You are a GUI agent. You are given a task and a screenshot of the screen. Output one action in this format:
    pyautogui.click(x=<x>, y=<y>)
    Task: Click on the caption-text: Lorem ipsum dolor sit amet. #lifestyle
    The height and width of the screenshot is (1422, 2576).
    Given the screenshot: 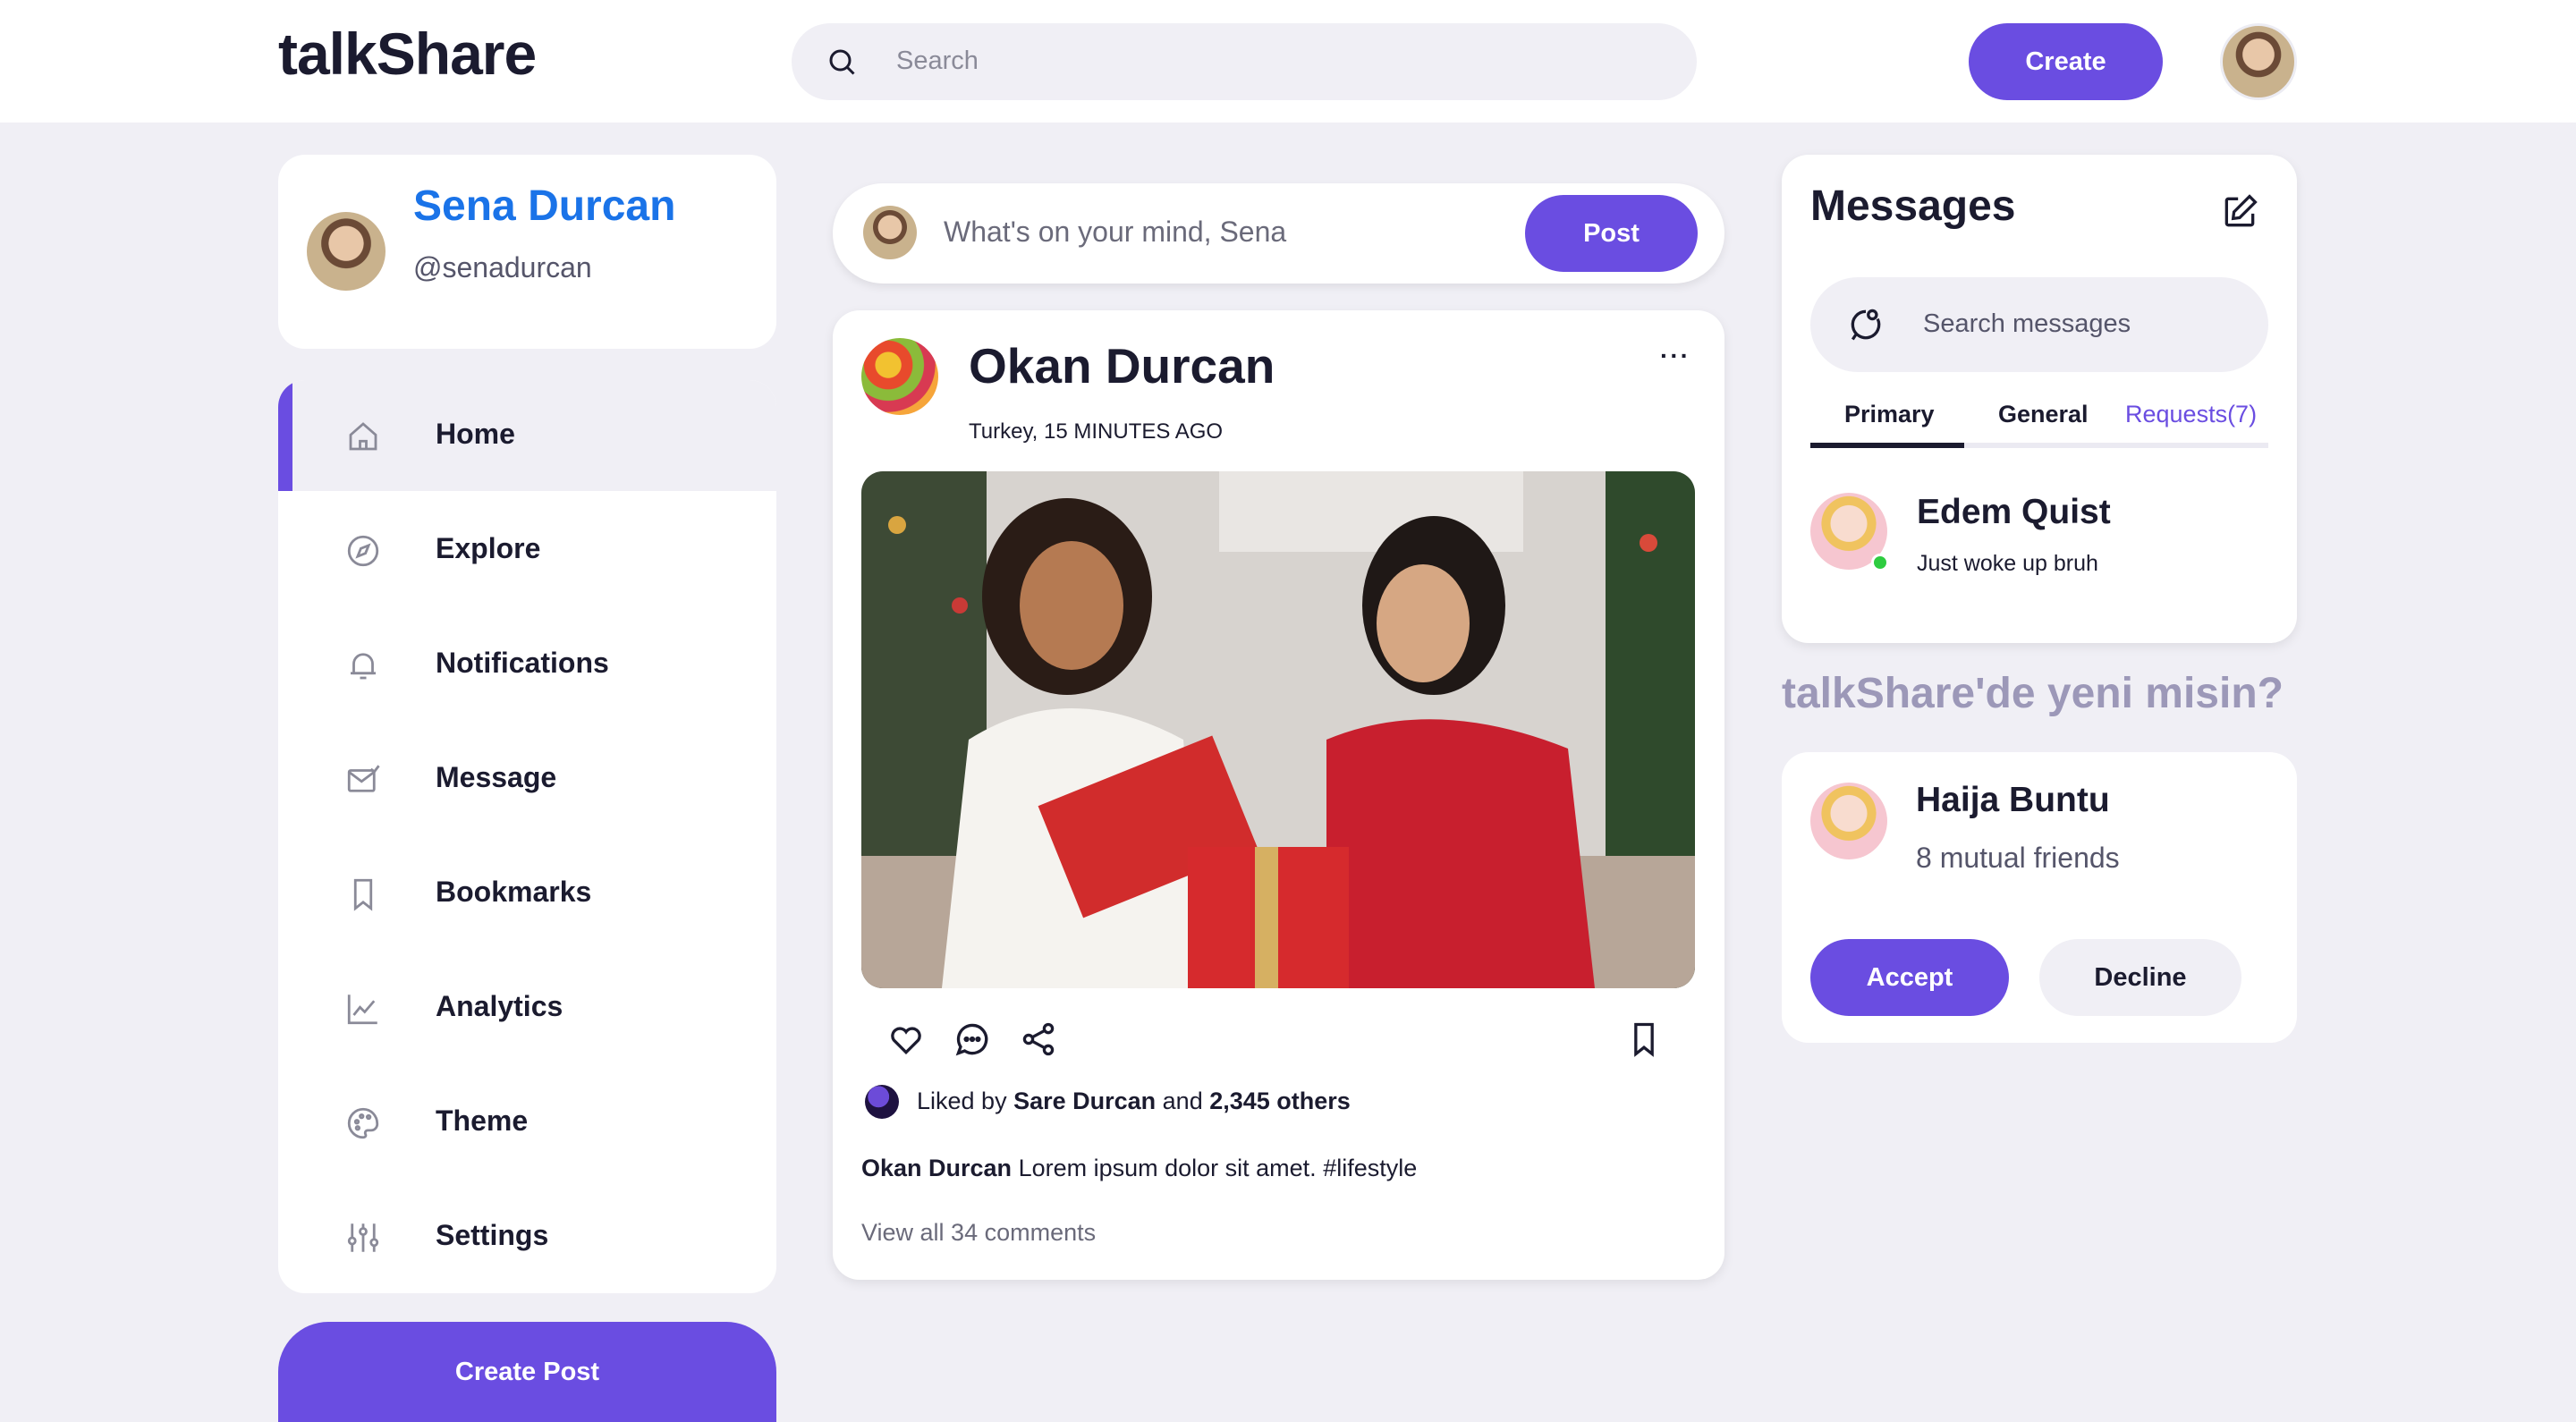 What is the action you would take?
    pyautogui.click(x=1215, y=1168)
    